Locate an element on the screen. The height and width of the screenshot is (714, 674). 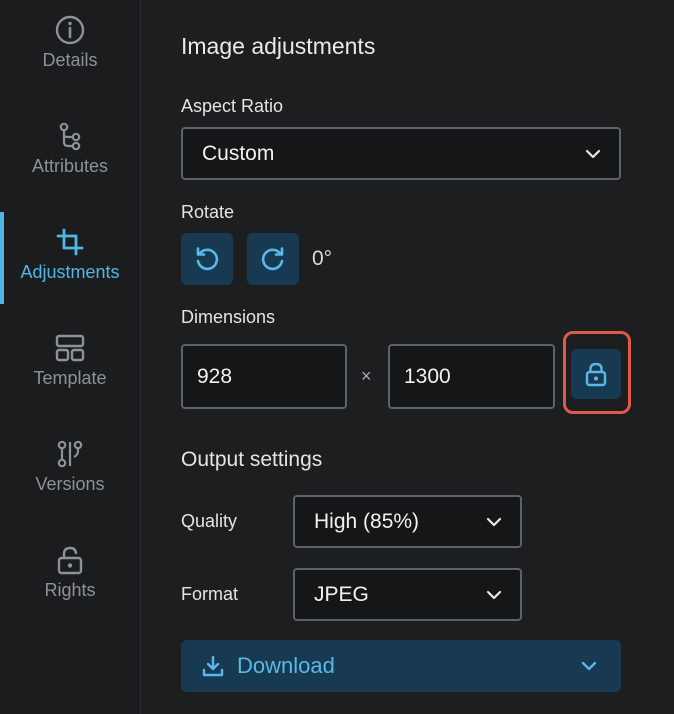
versions-icon is located at coordinates (70, 454).